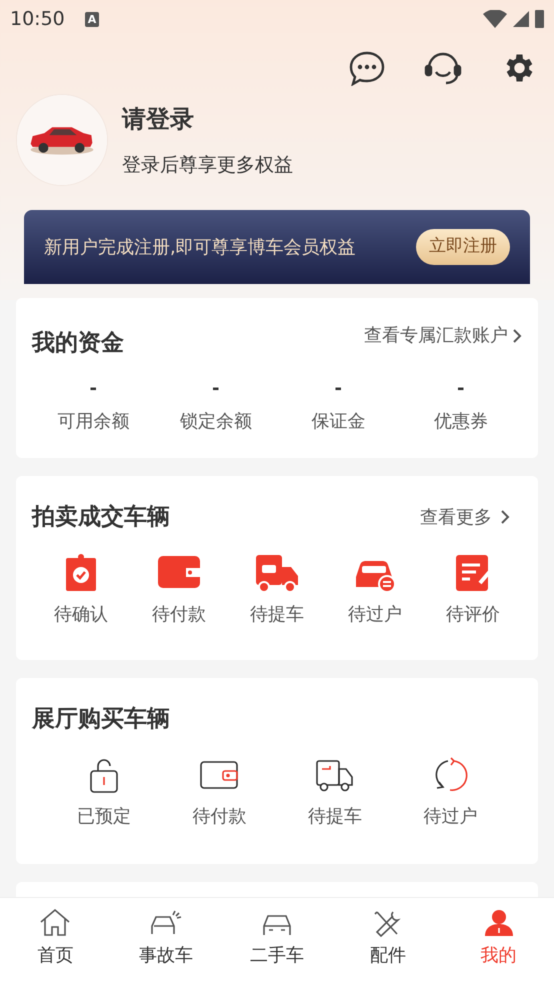 This screenshot has width=554, height=984. I want to click on nav-tab: 事故车, so click(166, 946).